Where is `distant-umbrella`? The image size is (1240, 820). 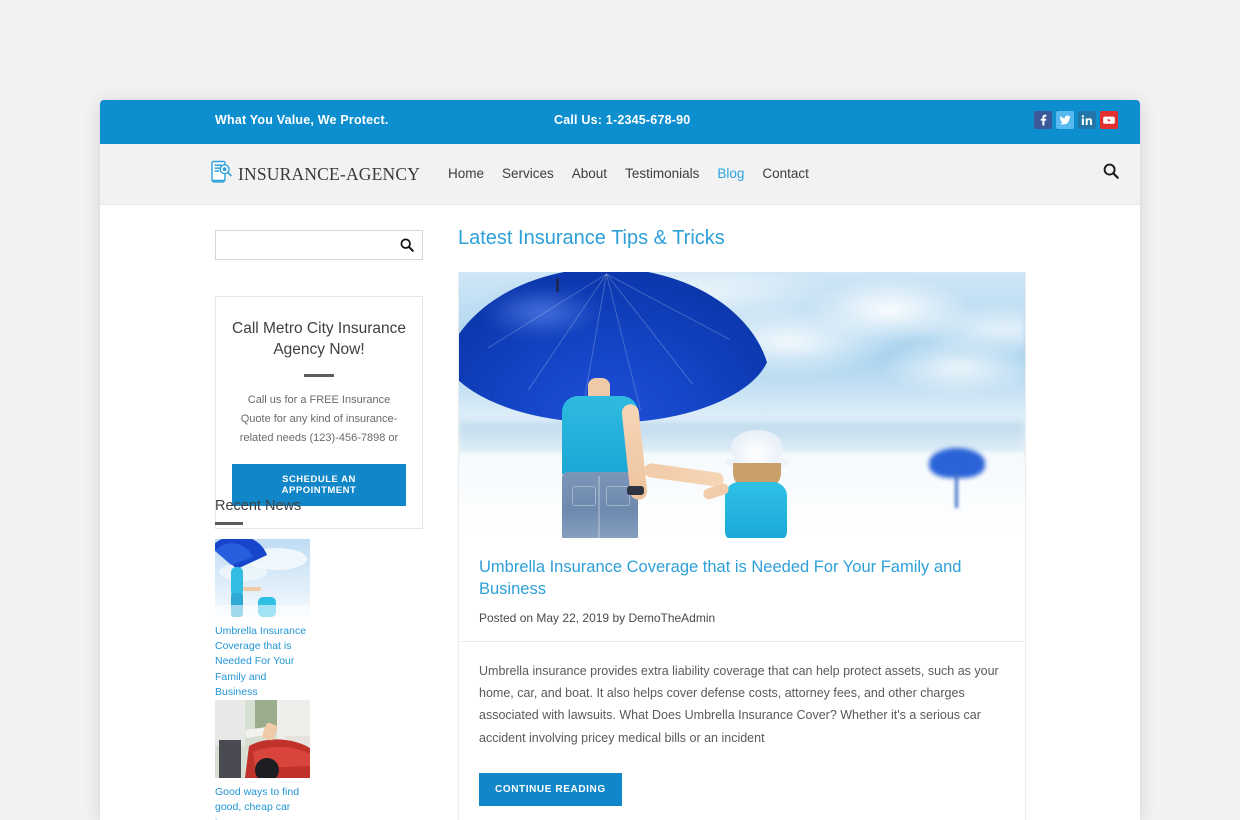
distant-umbrella is located at coordinates (957, 478).